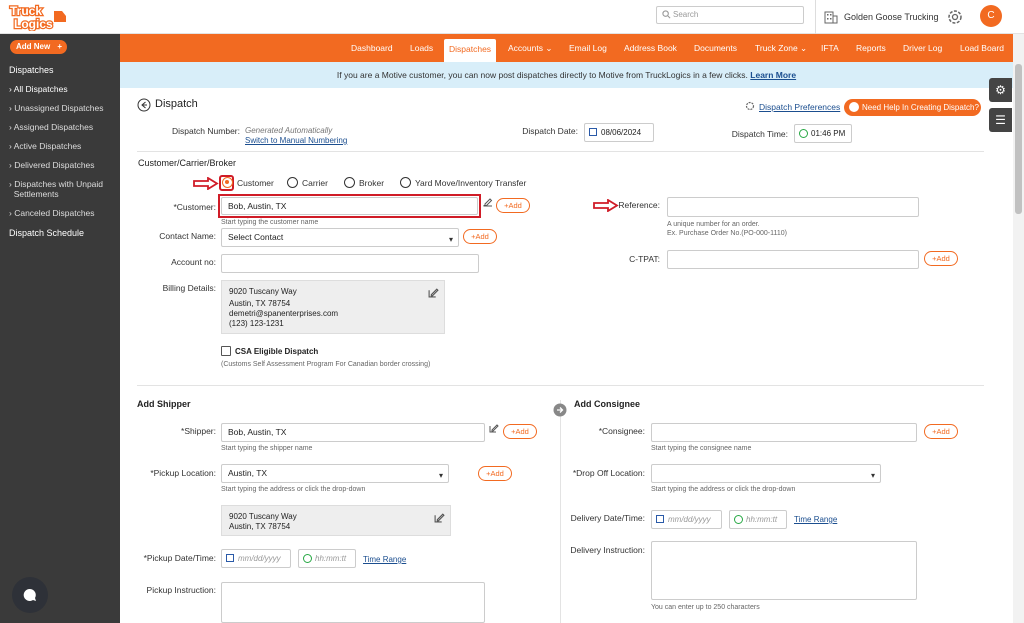 This screenshot has height=623, width=1024. I want to click on radio-carrier: Carrier, so click(307, 182).